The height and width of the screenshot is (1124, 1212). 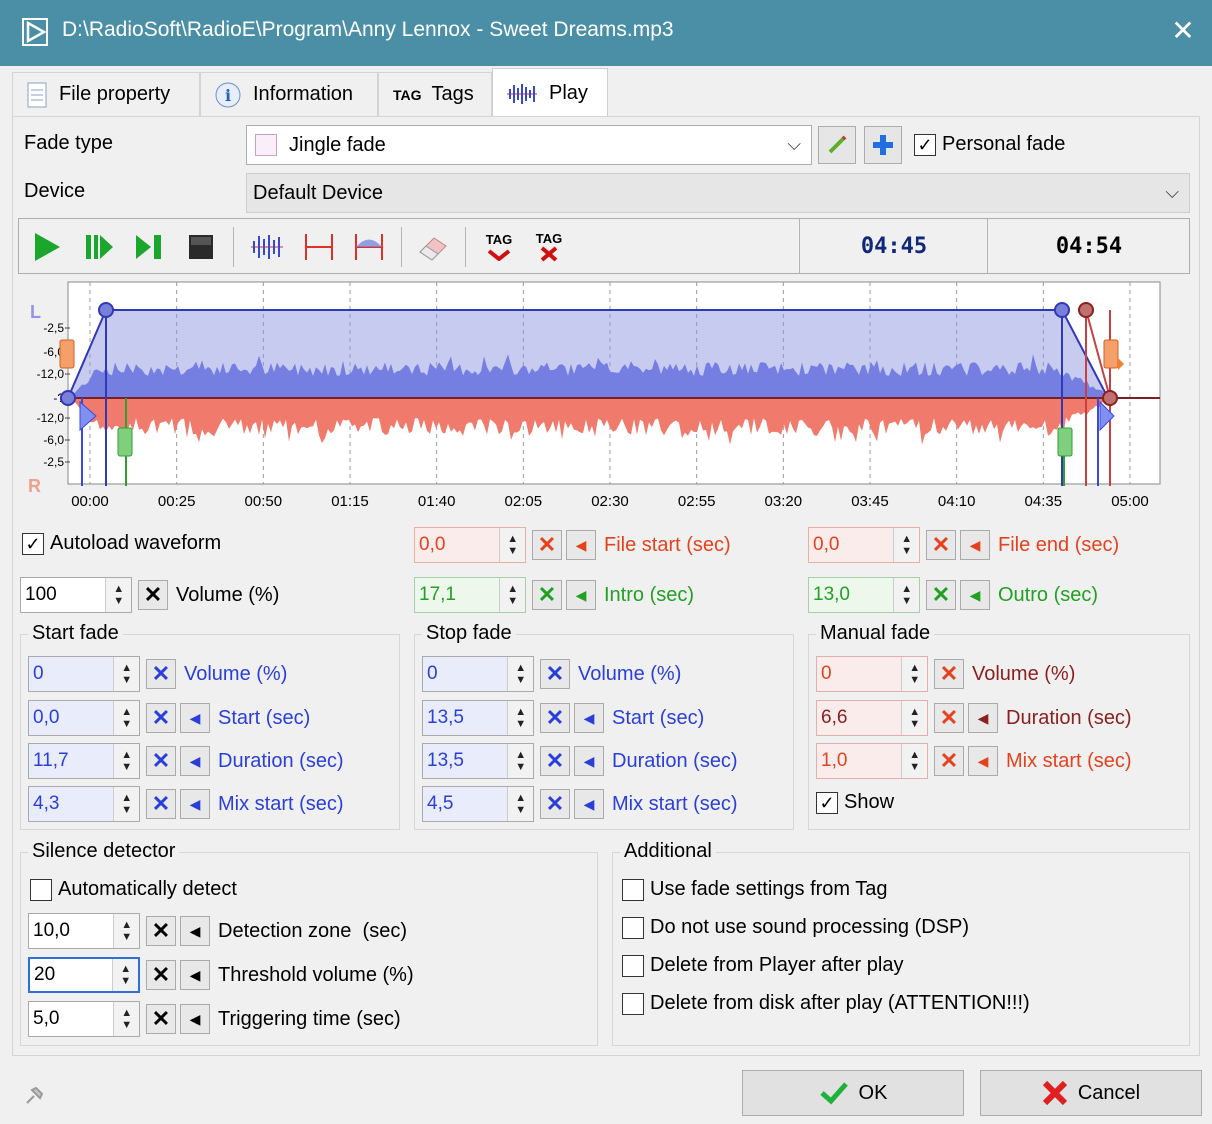 What do you see at coordinates (63, 595) in the screenshot?
I see `volume-value: 100` at bounding box center [63, 595].